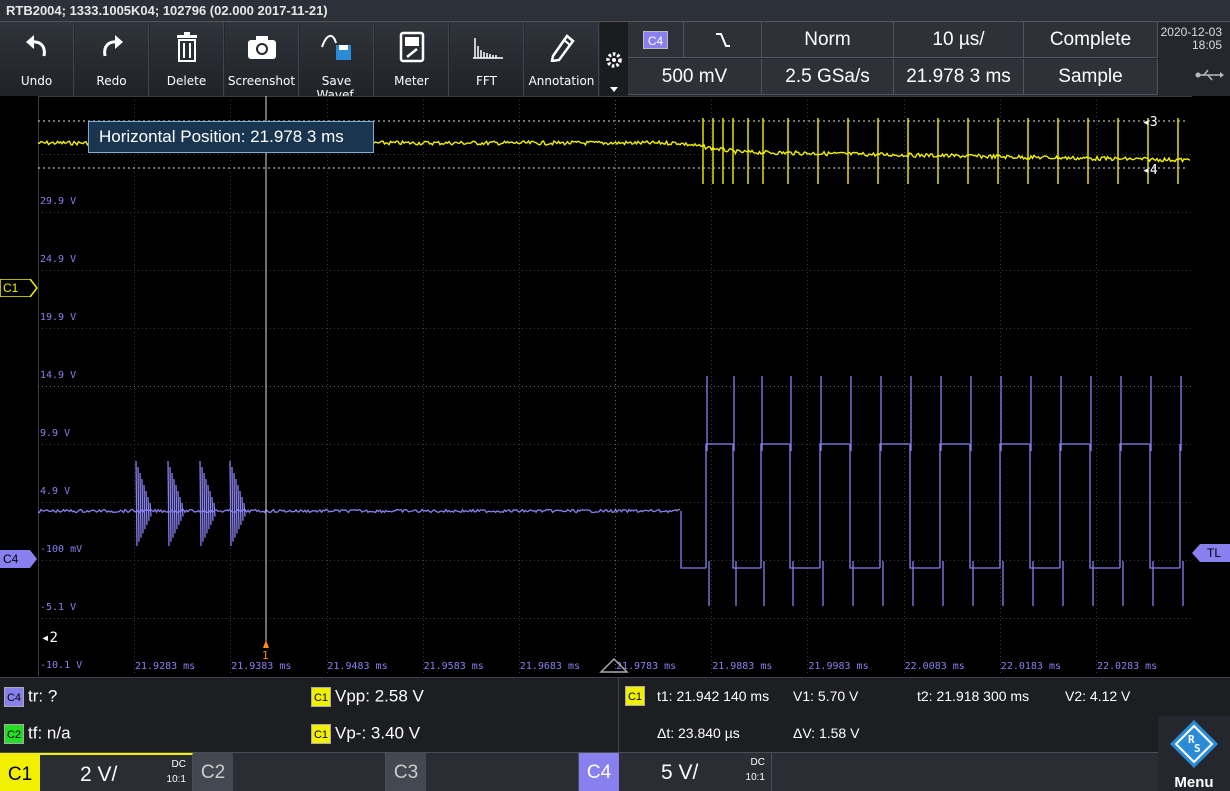 The height and width of the screenshot is (791, 1230). Describe the element at coordinates (58, 201) in the screenshot. I see `y-axis-label: 29.9 V` at that location.